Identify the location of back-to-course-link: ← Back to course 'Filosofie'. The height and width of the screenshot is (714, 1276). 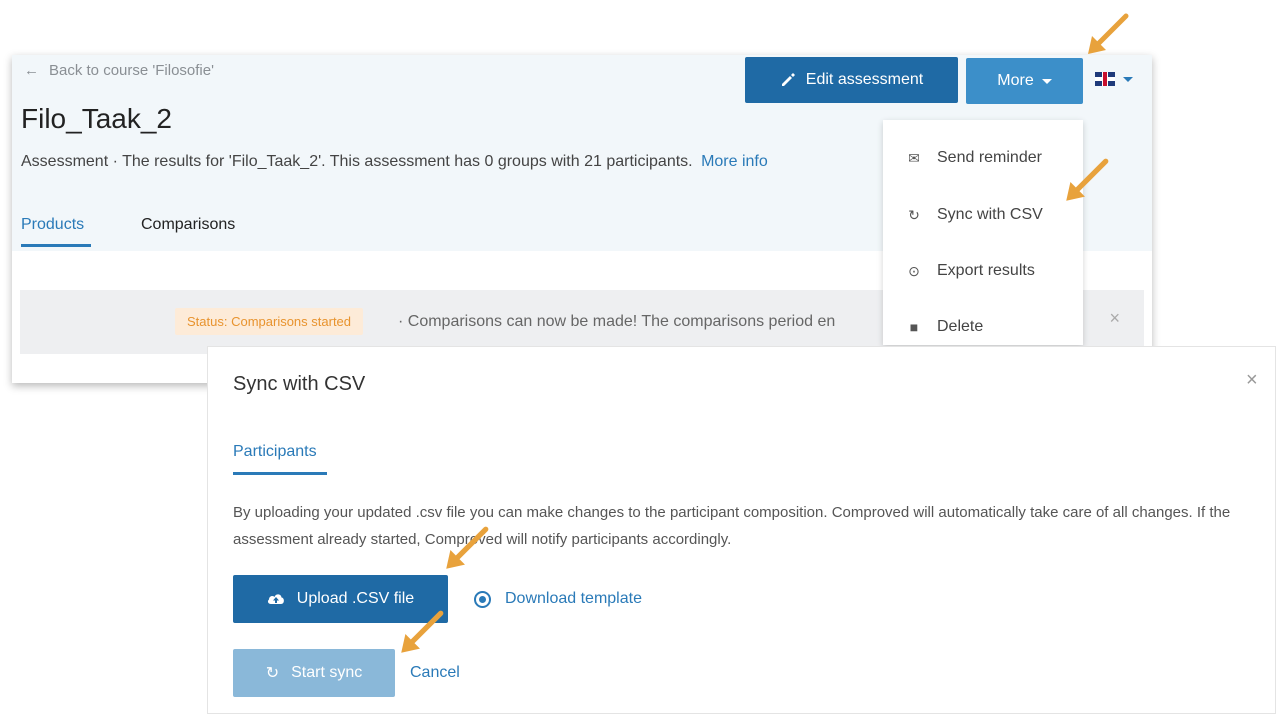
(119, 70).